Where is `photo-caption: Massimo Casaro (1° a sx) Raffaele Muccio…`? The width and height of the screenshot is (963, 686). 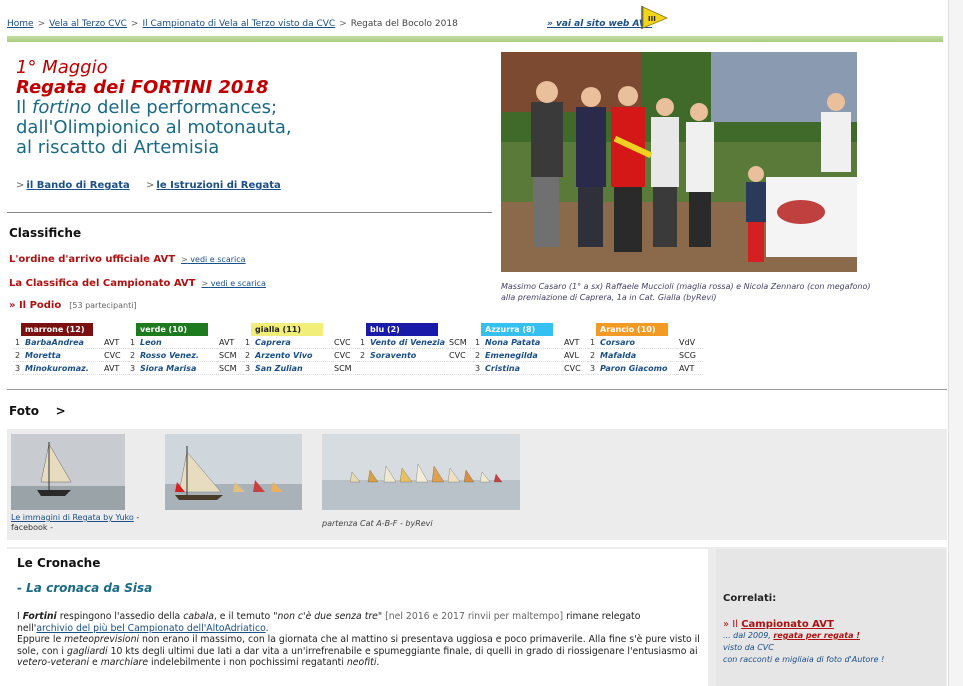 photo-caption: Massimo Casaro (1° a sx) Raffaele Muccio… is located at coordinates (691, 292).